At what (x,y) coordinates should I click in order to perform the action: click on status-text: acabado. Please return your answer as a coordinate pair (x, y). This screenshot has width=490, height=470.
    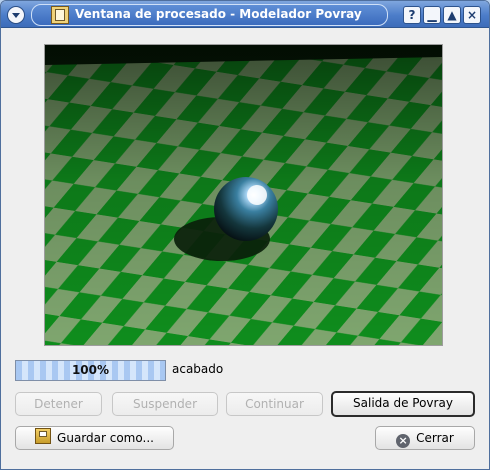
    Looking at the image, I should click on (198, 369).